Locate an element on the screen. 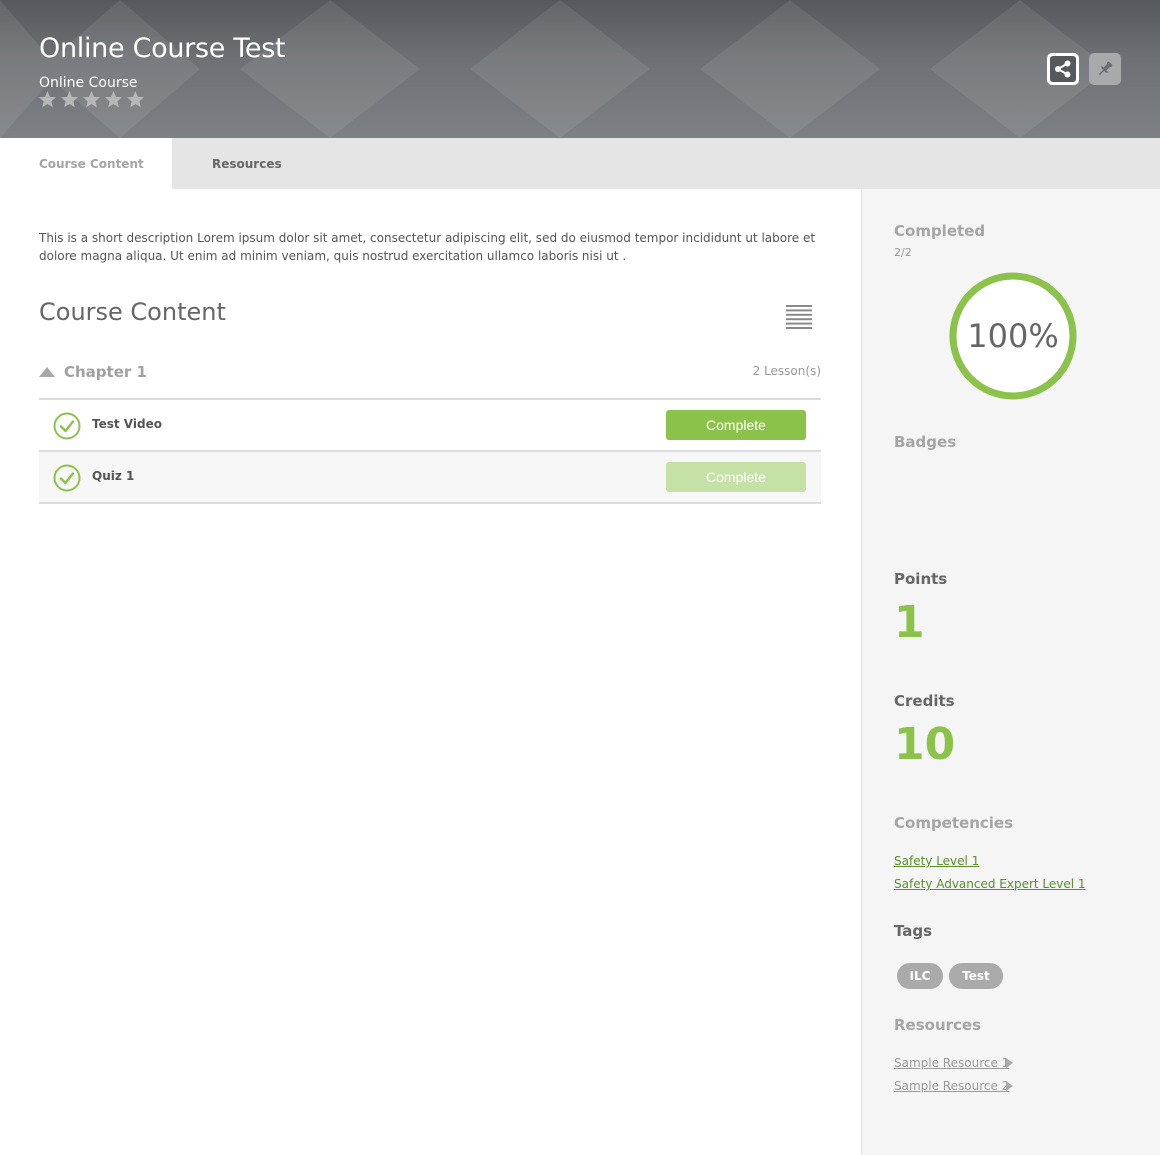  competencies-label: Competencies is located at coordinates (954, 823).